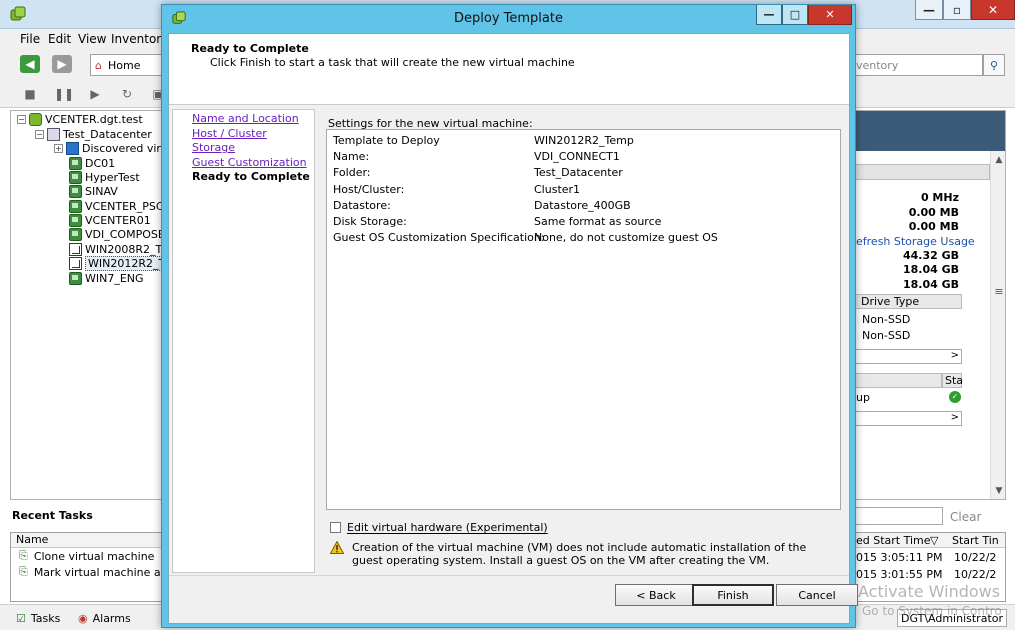  What do you see at coordinates (94, 556) in the screenshot?
I see `task-name: Clone virtual machine` at bounding box center [94, 556].